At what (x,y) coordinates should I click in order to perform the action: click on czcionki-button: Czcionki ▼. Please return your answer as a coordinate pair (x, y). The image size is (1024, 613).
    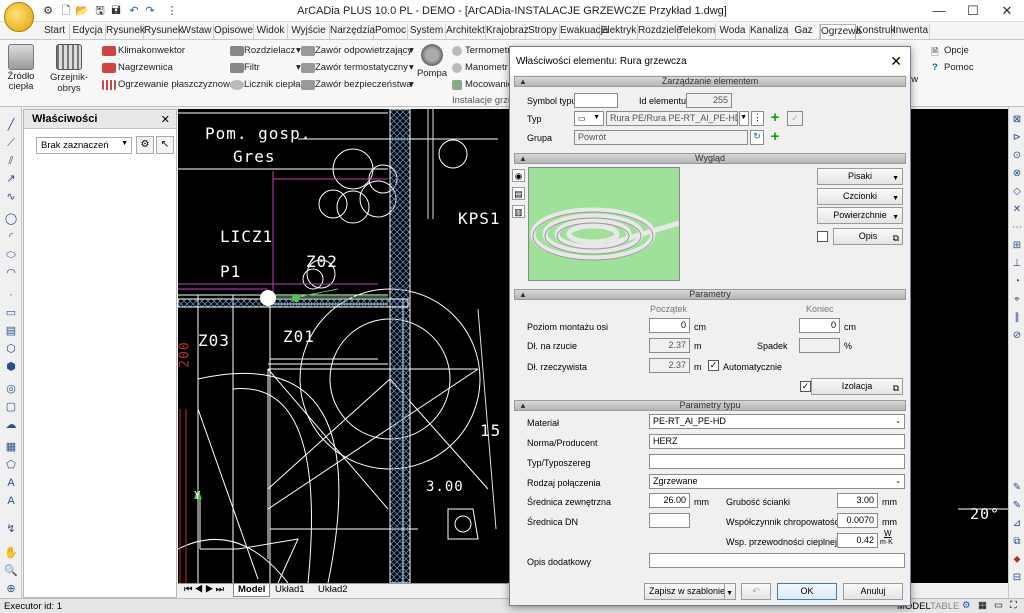
    Looking at the image, I should click on (860, 196).